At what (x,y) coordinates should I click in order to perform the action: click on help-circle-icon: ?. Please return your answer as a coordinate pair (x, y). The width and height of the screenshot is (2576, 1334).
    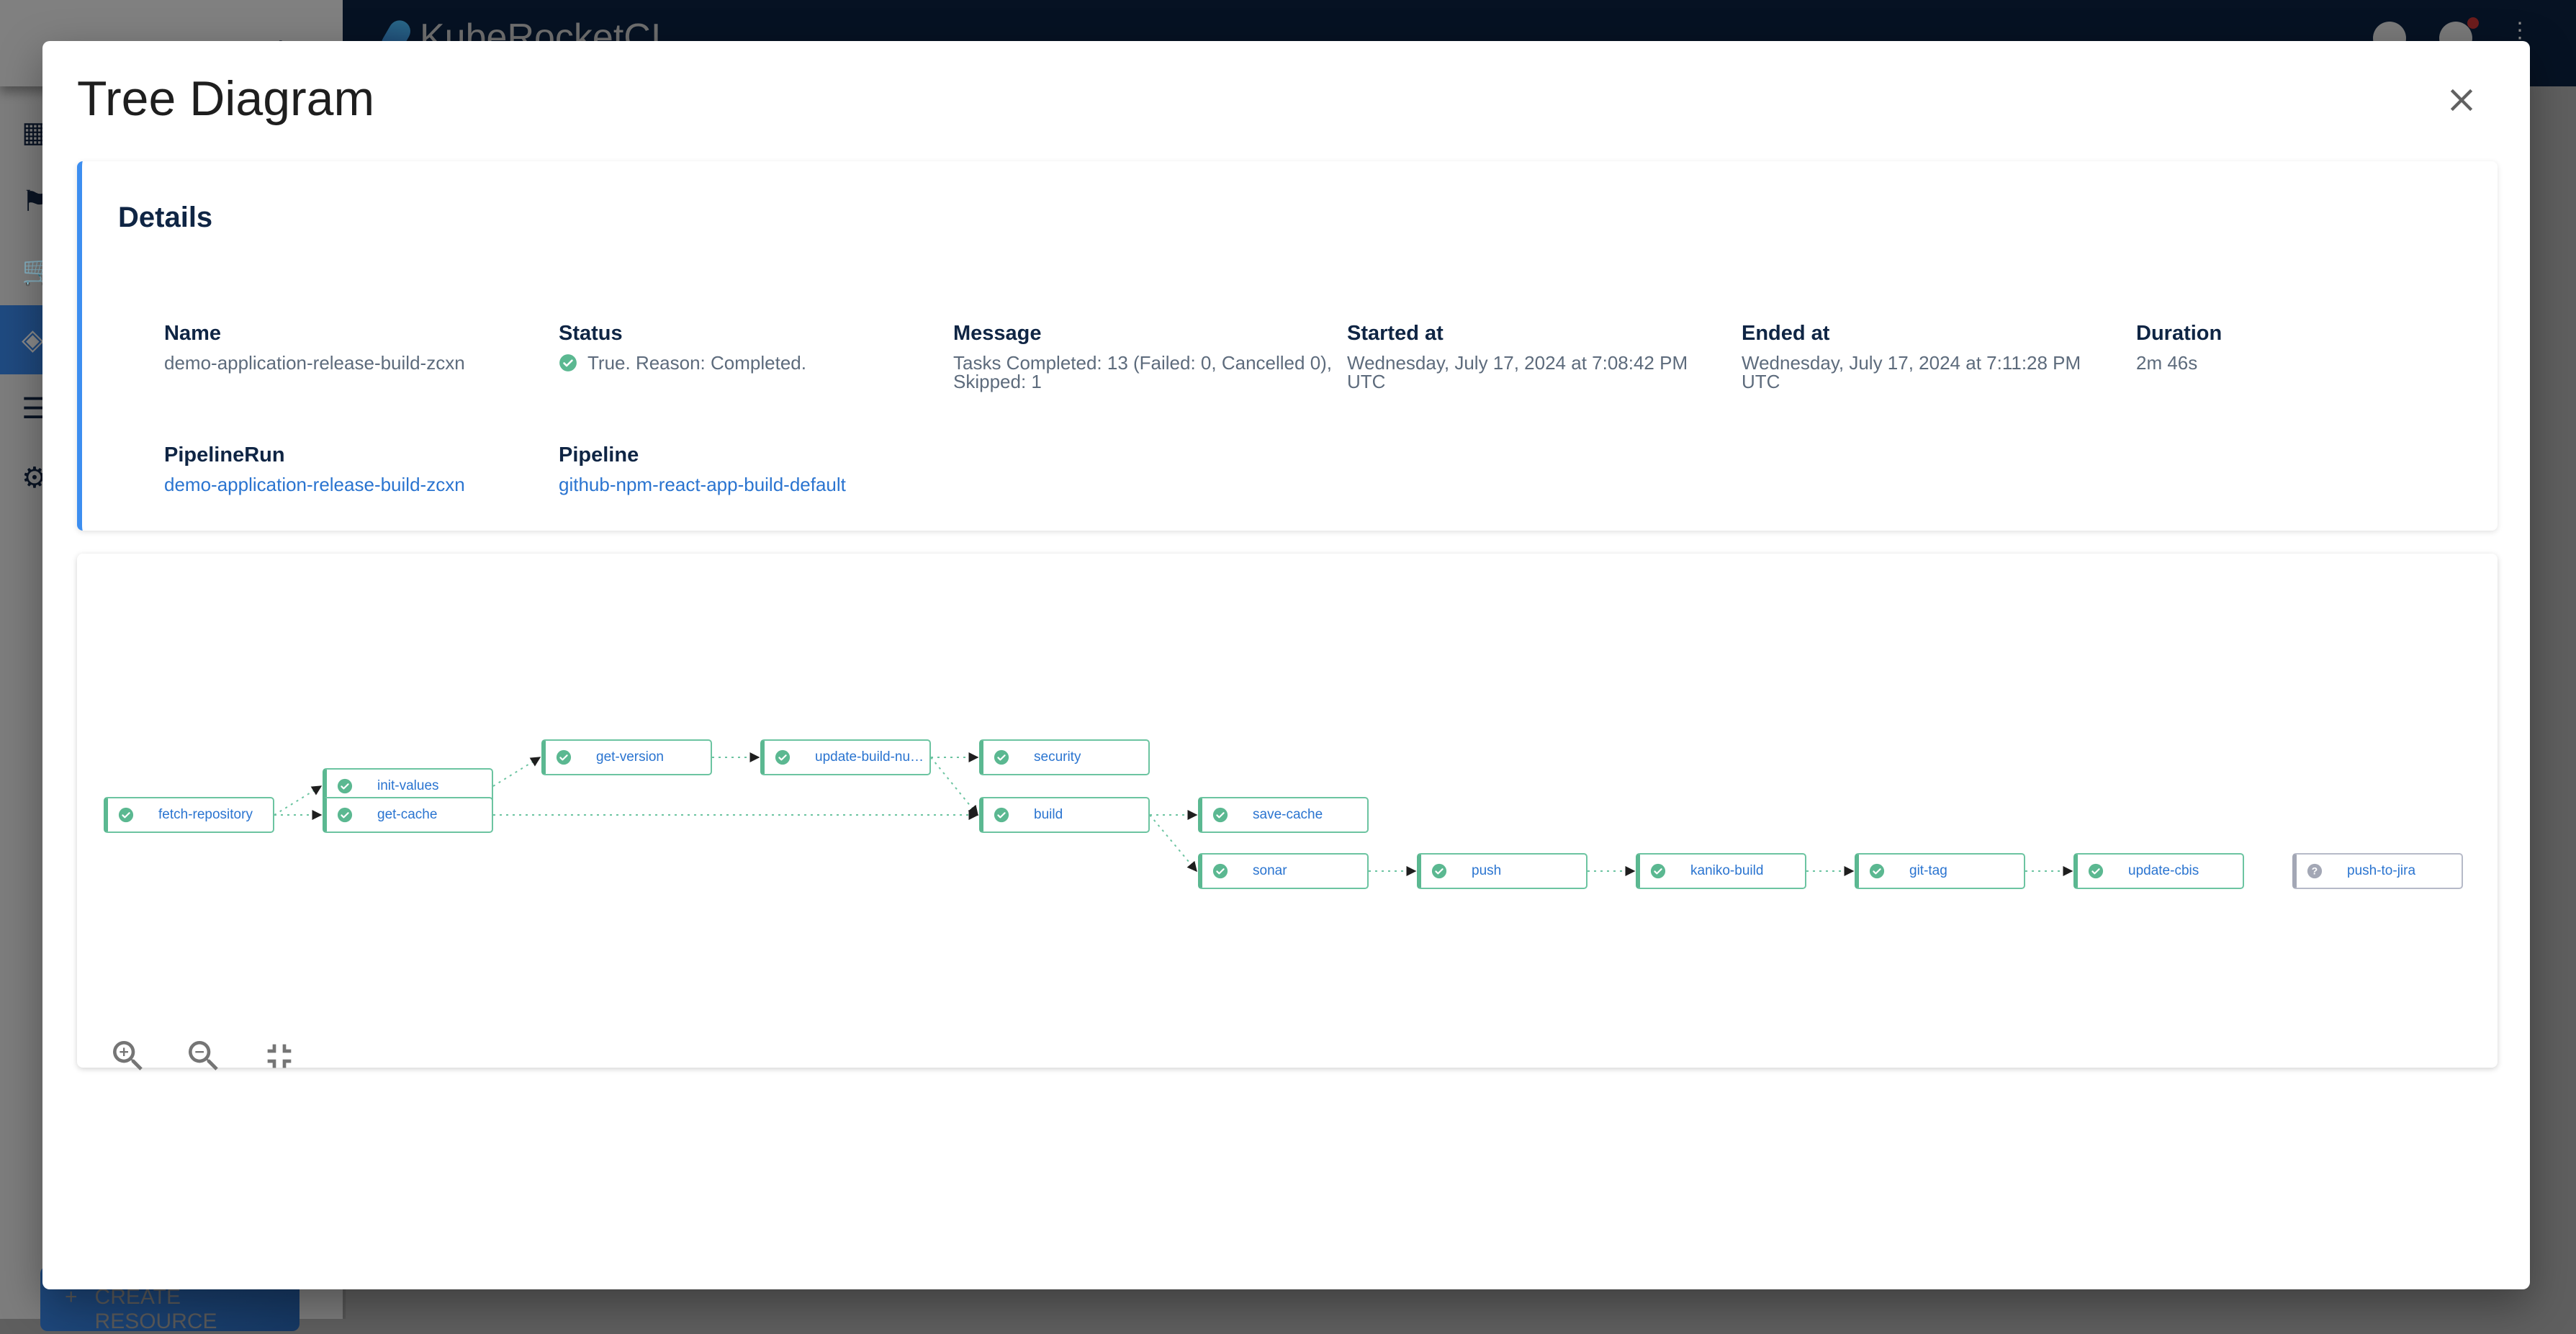
    Looking at the image, I should click on (2315, 871).